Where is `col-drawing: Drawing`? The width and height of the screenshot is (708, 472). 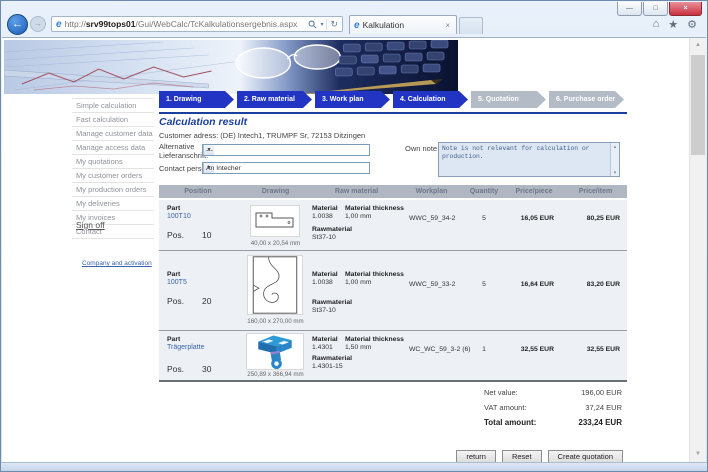
col-drawing: Drawing is located at coordinates (275, 191).